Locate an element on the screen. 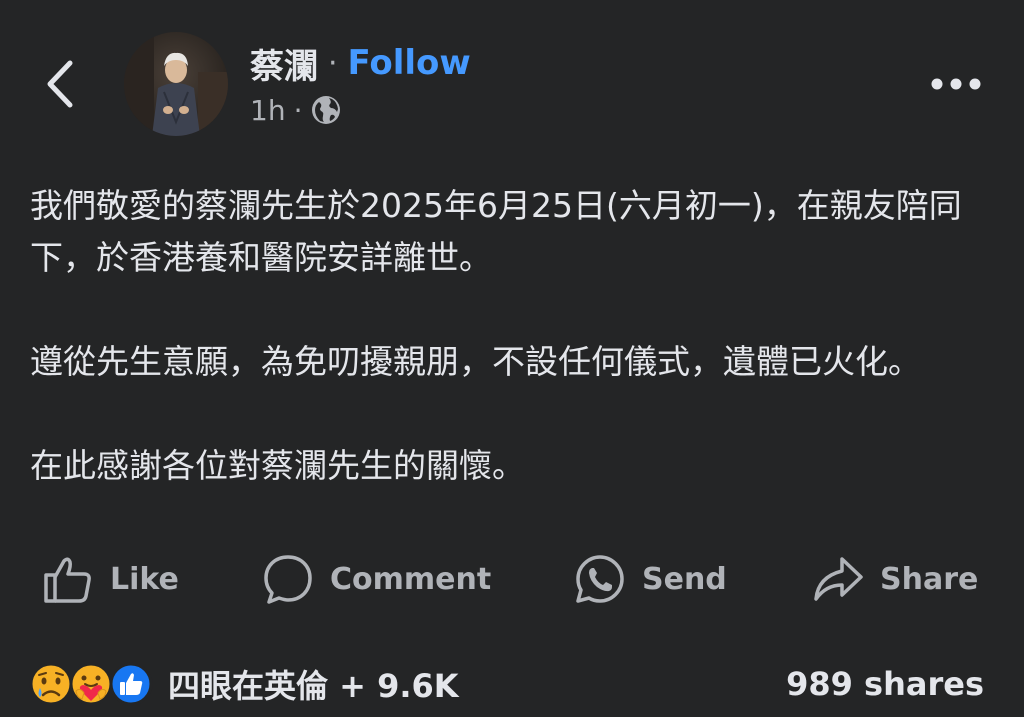 This screenshot has width=1024, height=717. comment-button: Comment is located at coordinates (376, 579).